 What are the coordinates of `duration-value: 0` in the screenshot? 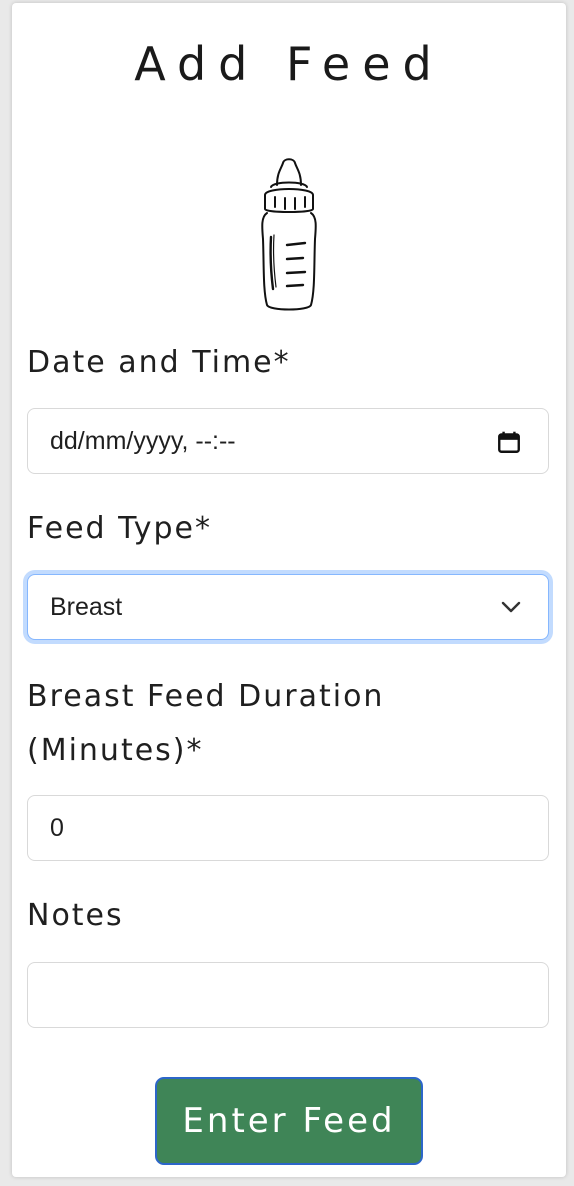 It's located at (57, 827).